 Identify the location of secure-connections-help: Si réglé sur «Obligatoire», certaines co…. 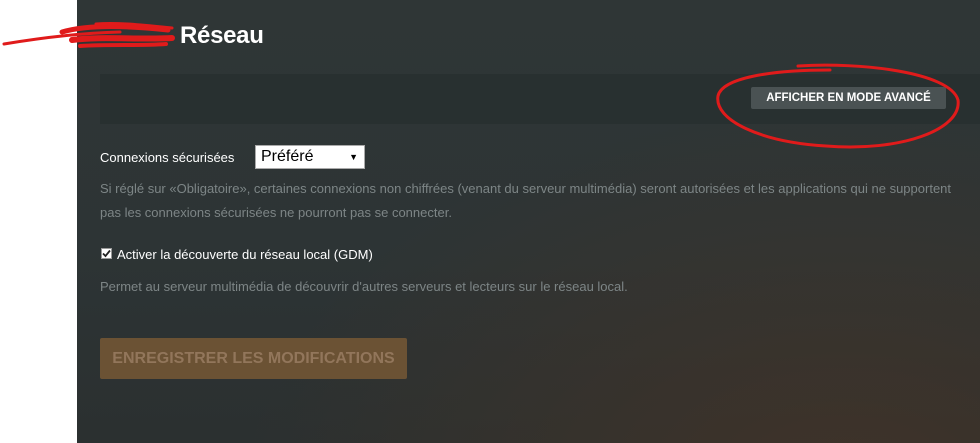
(526, 200).